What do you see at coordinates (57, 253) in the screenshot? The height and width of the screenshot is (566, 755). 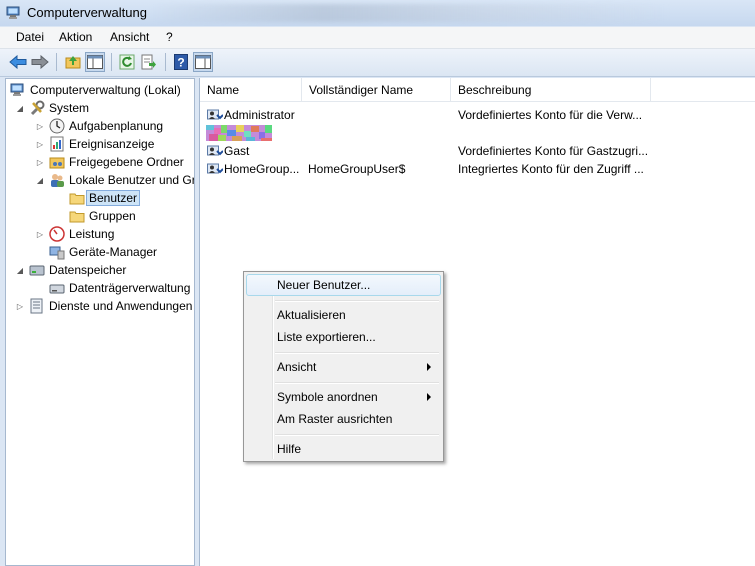 I see `device-manager-icon` at bounding box center [57, 253].